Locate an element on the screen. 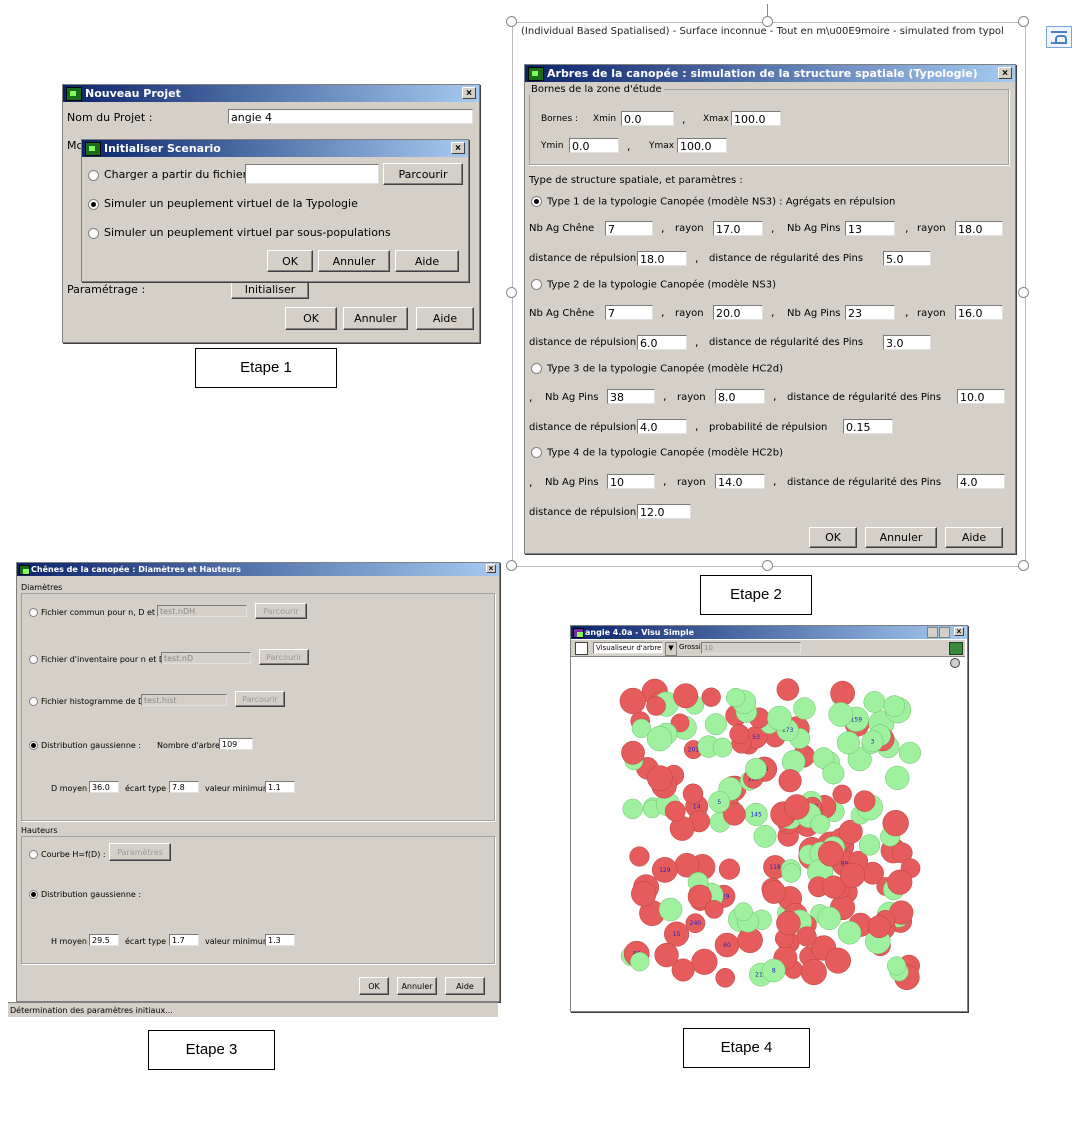 The height and width of the screenshot is (1124, 1083). option-fichier-histogramme: Fichier histogramme de D : is located at coordinates (89, 701).